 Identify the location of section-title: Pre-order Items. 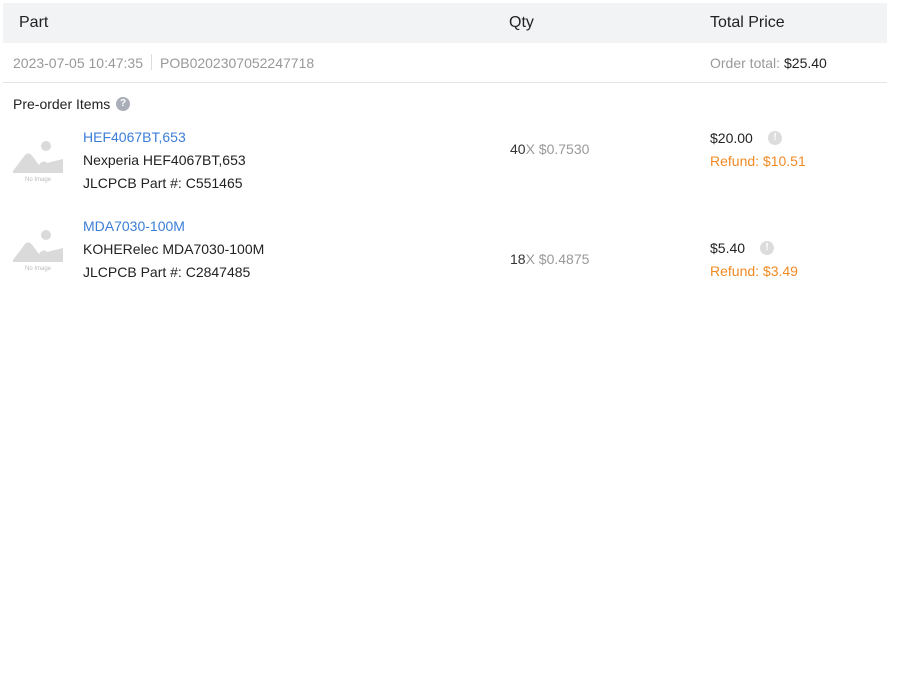
(62, 104).